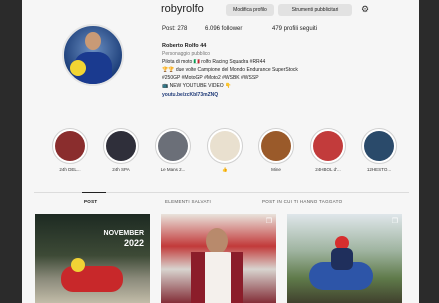 The image size is (439, 303). Describe the element at coordinates (302, 201) in the screenshot. I see `tab-tagged: POST IN CUI TI HANNO TAGGATO` at that location.